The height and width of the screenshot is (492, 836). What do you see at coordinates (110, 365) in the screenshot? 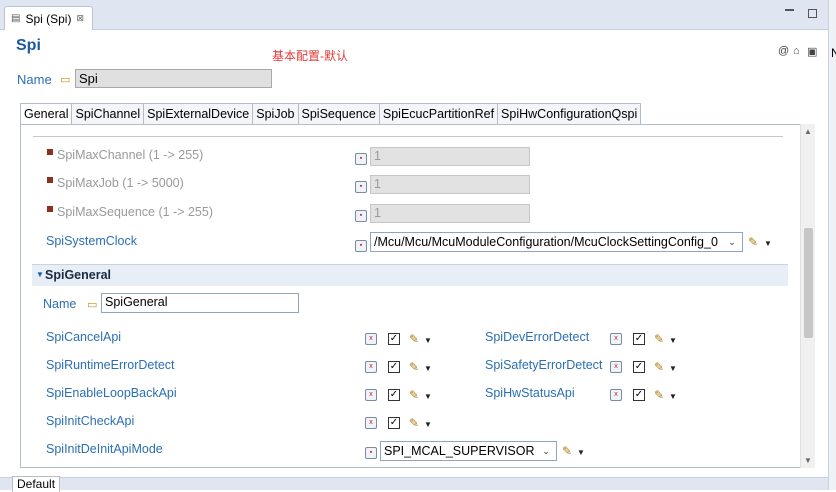
I see `spi-runtime-error-detect-label: SpiRuntimeErrorDetect` at bounding box center [110, 365].